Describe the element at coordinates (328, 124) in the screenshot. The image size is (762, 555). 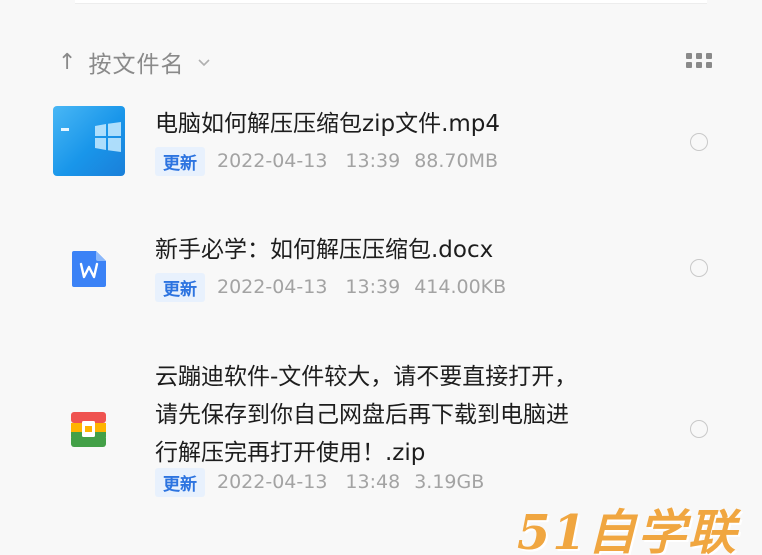
I see `file-name: 电脑如何解压压缩包zip文件.mp4` at that location.